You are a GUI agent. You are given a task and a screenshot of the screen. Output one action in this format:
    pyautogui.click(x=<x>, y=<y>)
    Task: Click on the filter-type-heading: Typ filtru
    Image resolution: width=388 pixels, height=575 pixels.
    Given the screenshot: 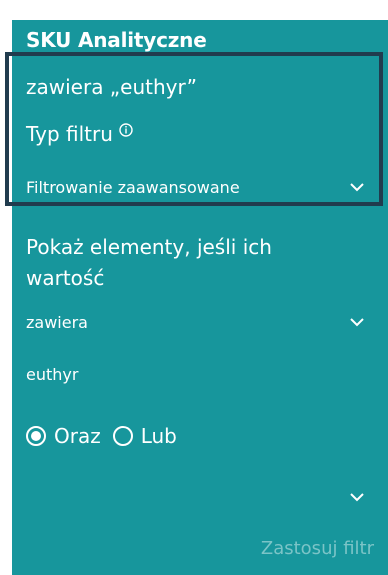 What is the action you would take?
    pyautogui.click(x=79, y=134)
    